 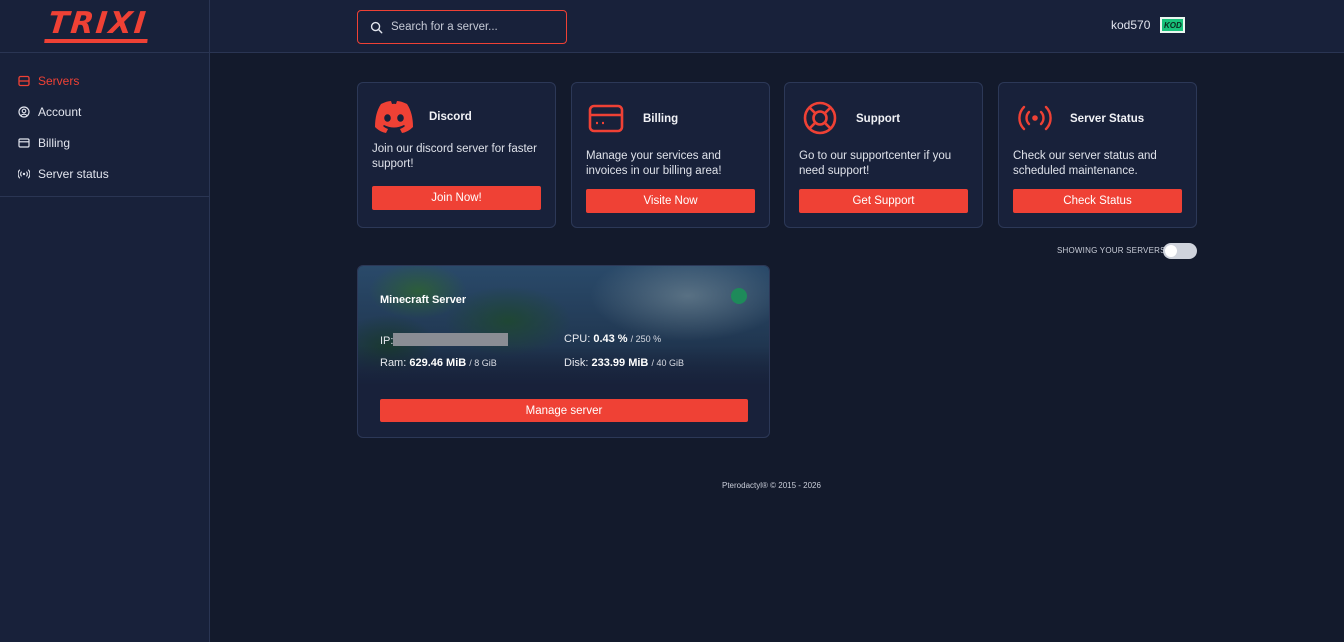 What do you see at coordinates (771, 485) in the screenshot?
I see `footer-copyright: Pterodactyl® © 2015 - 2026` at bounding box center [771, 485].